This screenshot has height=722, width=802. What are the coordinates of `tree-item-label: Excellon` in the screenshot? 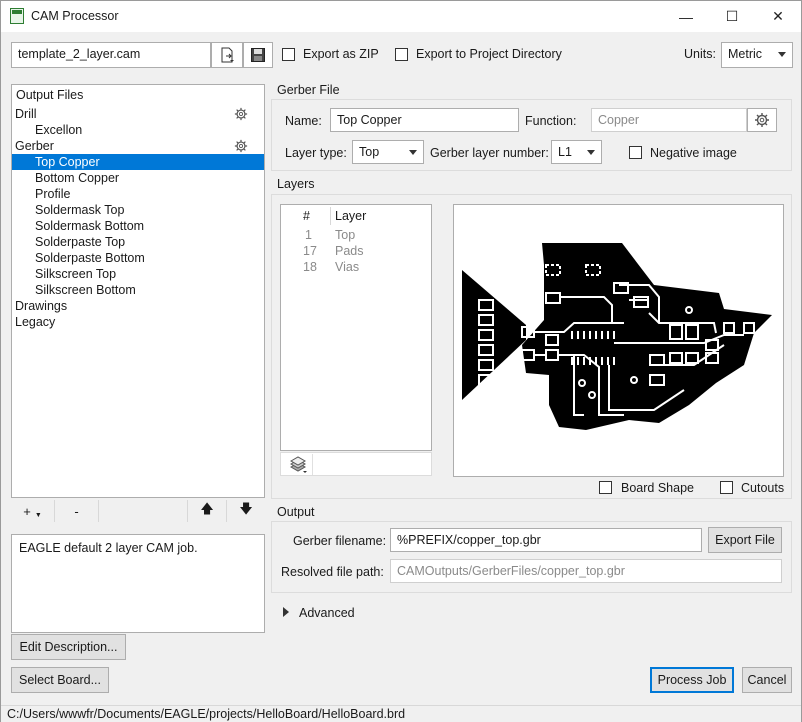 It's located at (59, 130).